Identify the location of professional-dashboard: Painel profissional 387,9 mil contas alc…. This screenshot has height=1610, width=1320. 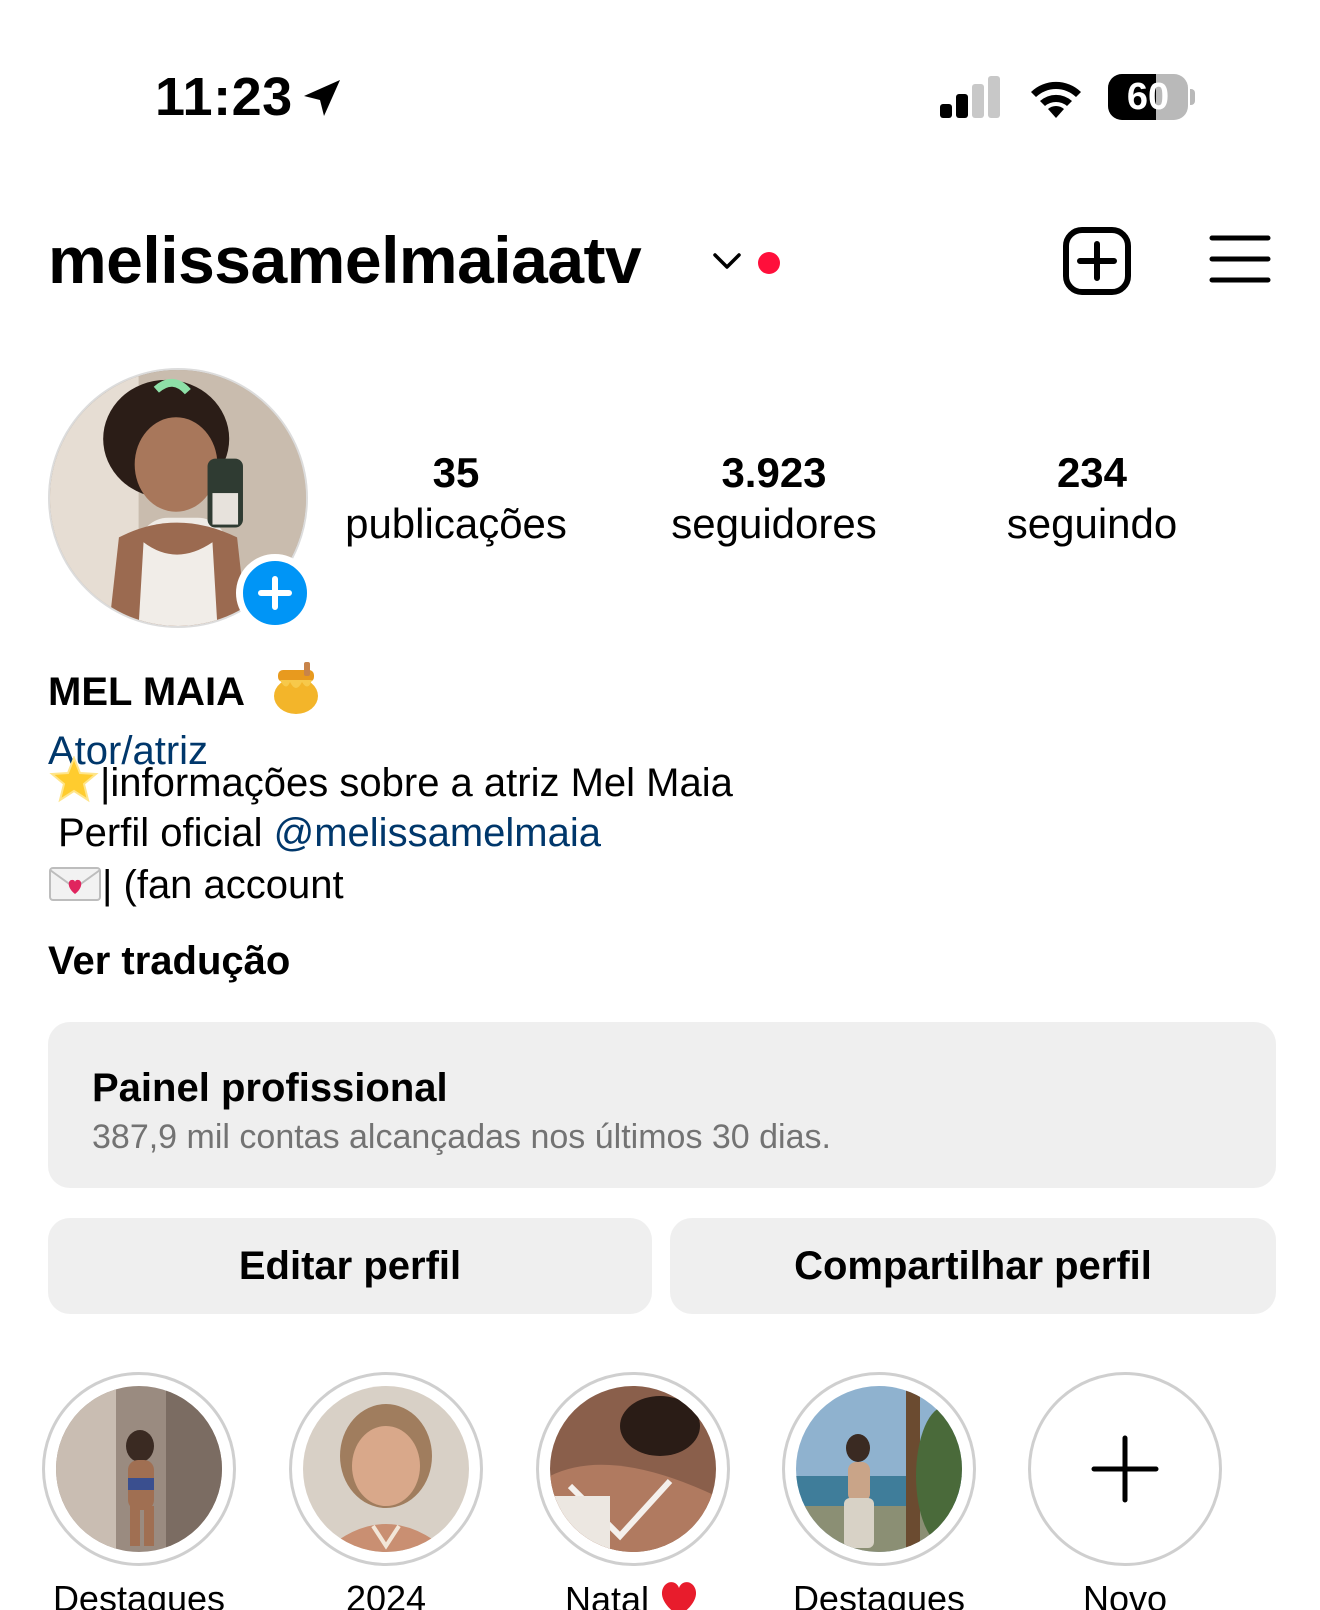
(662, 1105).